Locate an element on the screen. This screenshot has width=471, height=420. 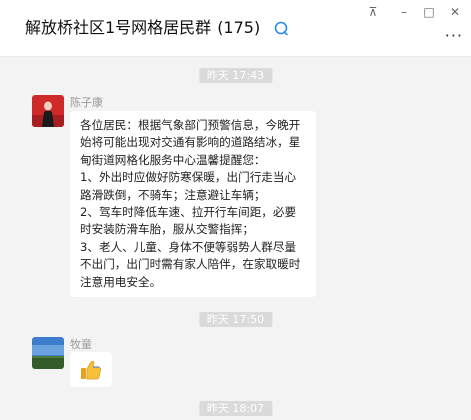
group-name: 解放桥社区1号网格居民群 is located at coordinates (118, 27).